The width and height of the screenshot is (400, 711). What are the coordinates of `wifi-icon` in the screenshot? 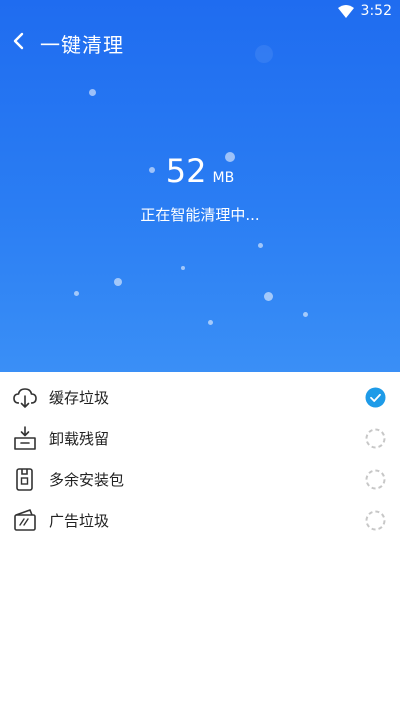 It's located at (346, 11).